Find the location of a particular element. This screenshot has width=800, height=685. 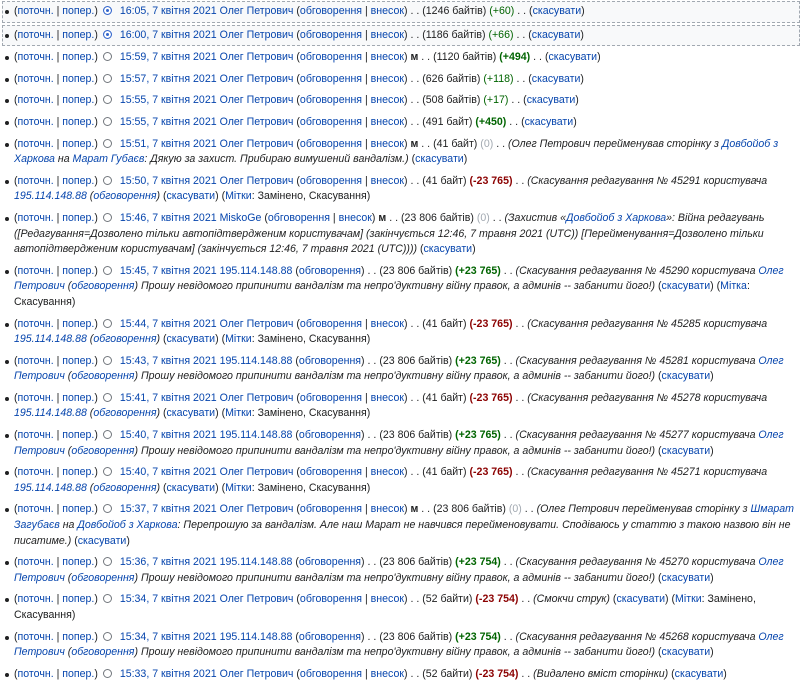

tags-link: Мітка is located at coordinates (733, 286).